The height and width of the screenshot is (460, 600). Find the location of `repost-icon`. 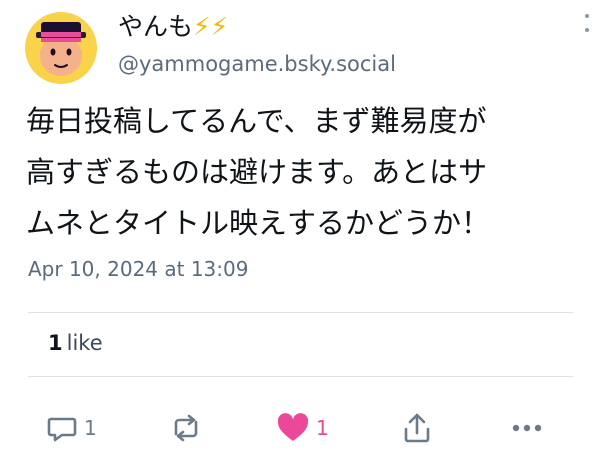

repost-icon is located at coordinates (186, 428).